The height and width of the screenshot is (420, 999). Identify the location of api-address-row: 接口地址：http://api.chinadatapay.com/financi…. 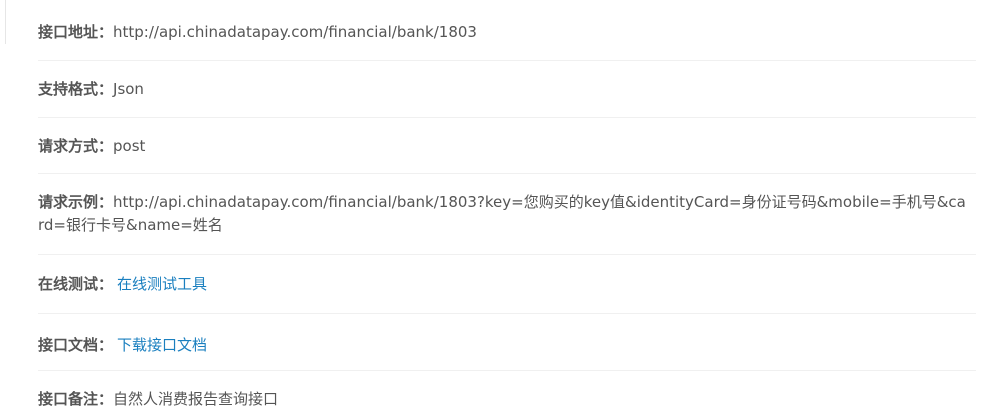
(507, 30).